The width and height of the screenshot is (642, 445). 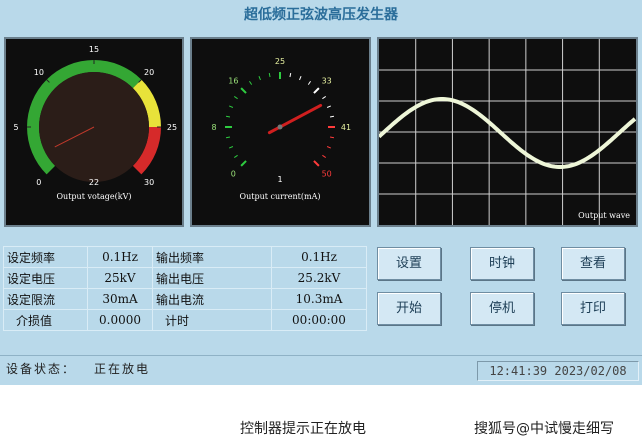 I want to click on current-gauge-center-value: 1, so click(x=279, y=179).